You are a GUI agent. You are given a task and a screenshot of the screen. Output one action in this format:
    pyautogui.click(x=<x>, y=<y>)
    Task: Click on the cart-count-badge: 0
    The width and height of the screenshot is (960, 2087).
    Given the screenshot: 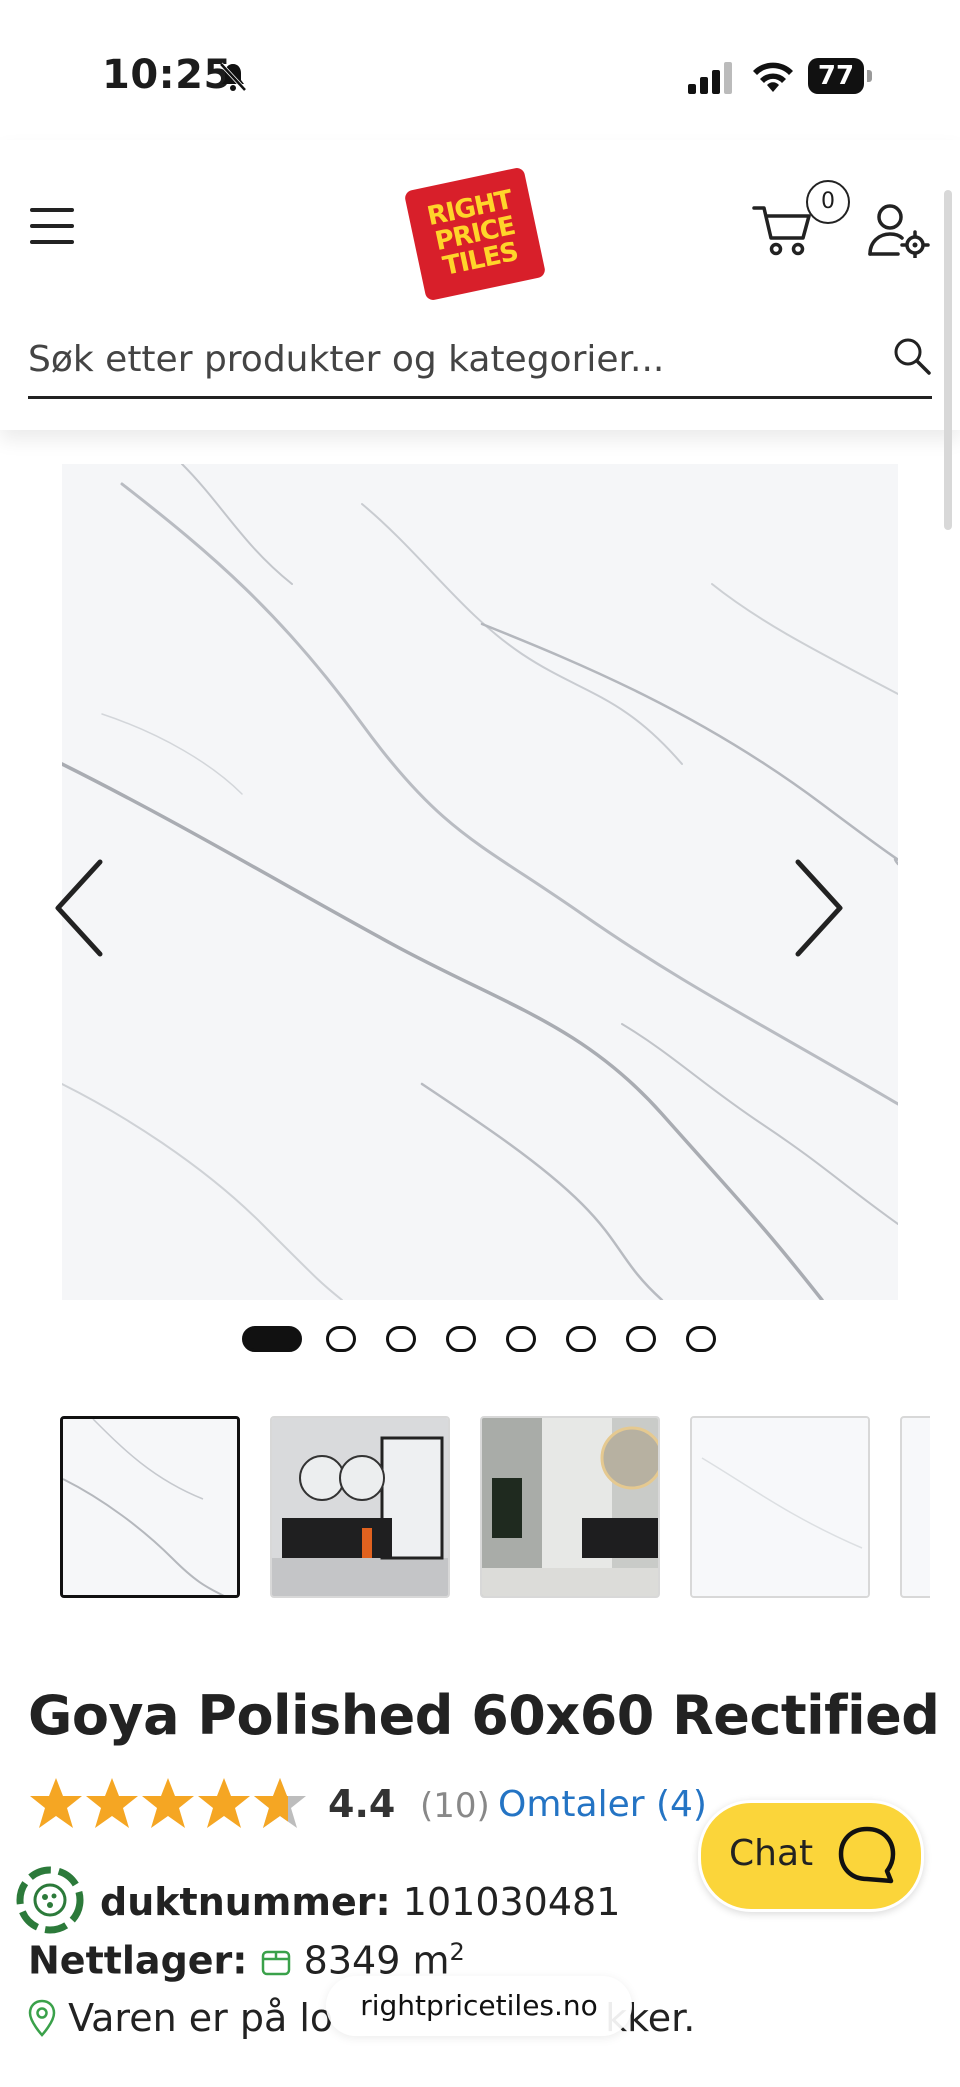 What is the action you would take?
    pyautogui.click(x=828, y=202)
    